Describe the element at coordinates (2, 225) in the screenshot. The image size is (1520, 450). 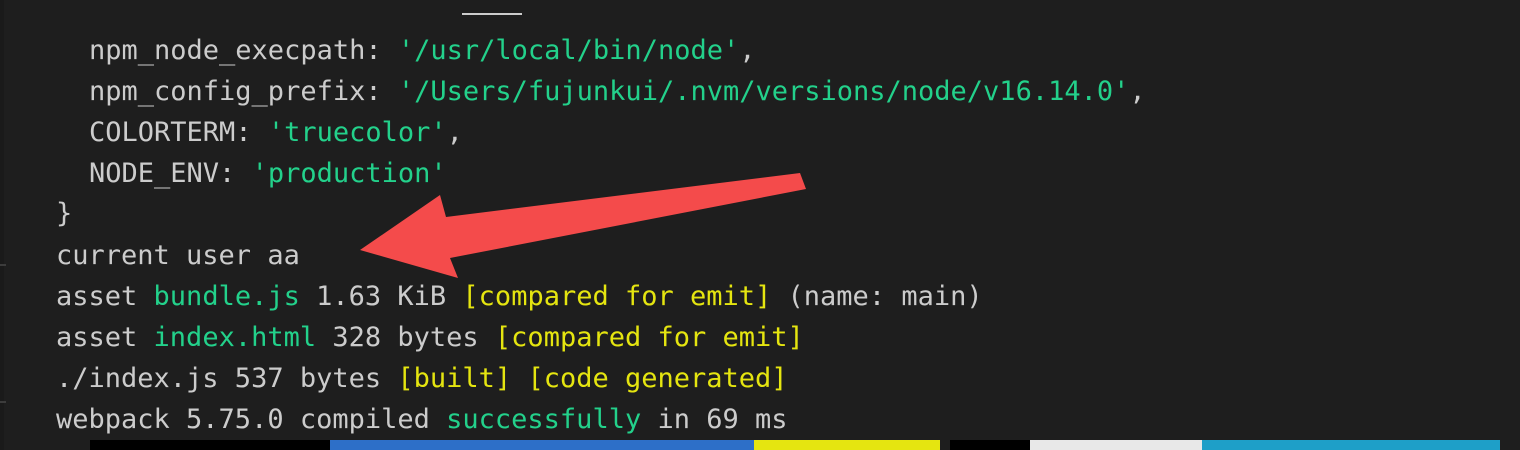
I see `left-gutter` at that location.